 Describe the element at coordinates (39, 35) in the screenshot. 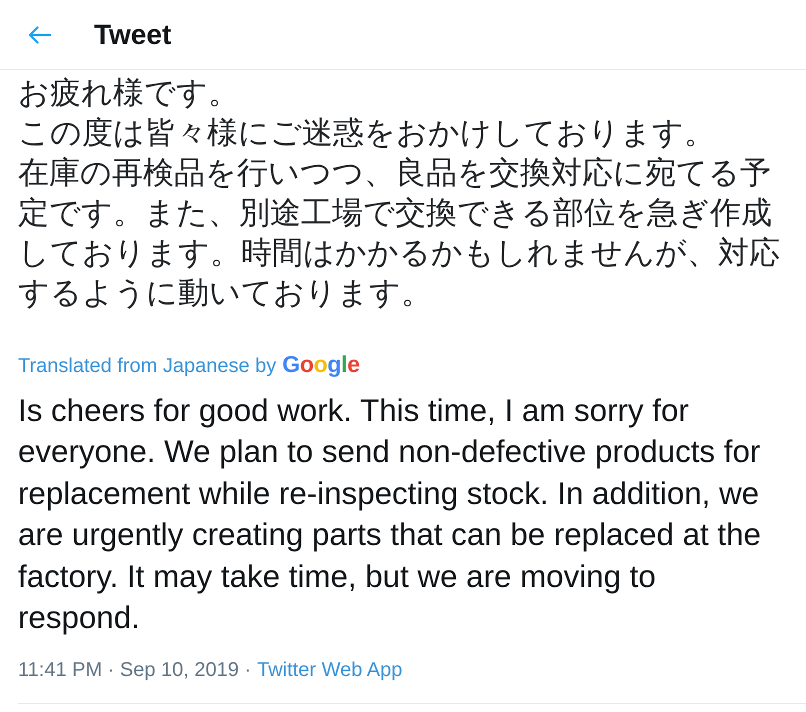

I see `back-arrow-icon` at that location.